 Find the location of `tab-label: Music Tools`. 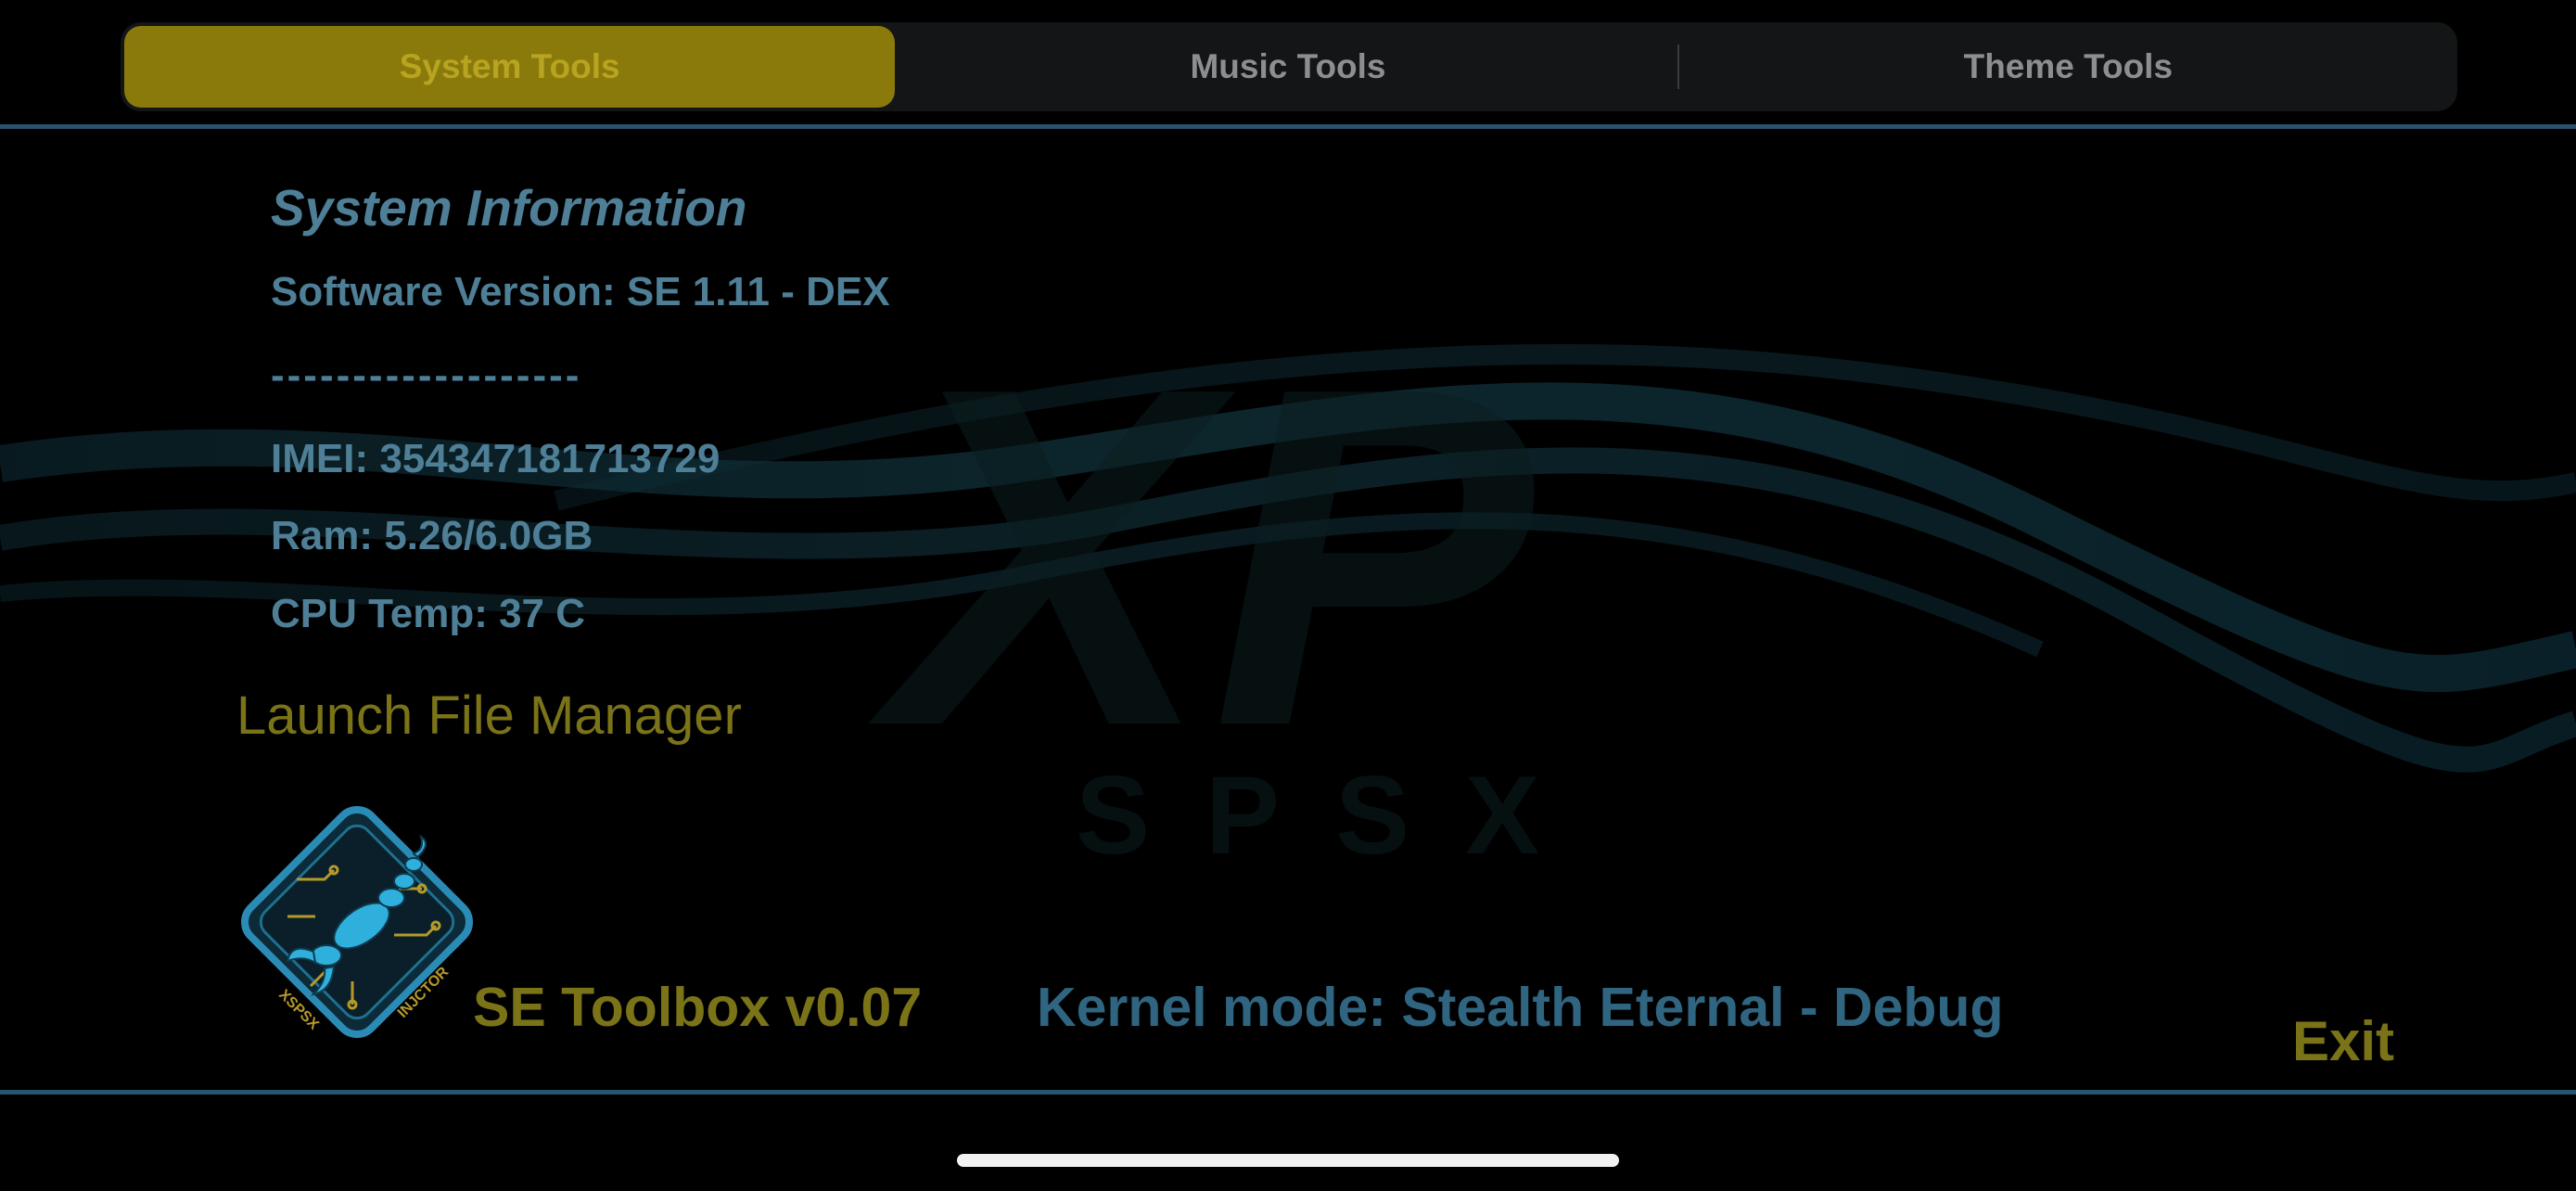

tab-label: Music Tools is located at coordinates (1288, 66).